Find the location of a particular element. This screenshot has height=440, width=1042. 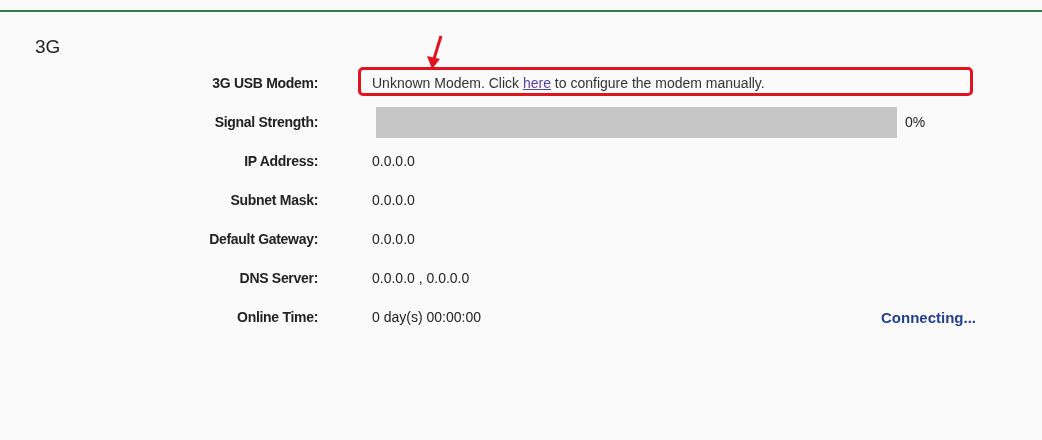

signal-reading: 0% is located at coordinates (915, 122).